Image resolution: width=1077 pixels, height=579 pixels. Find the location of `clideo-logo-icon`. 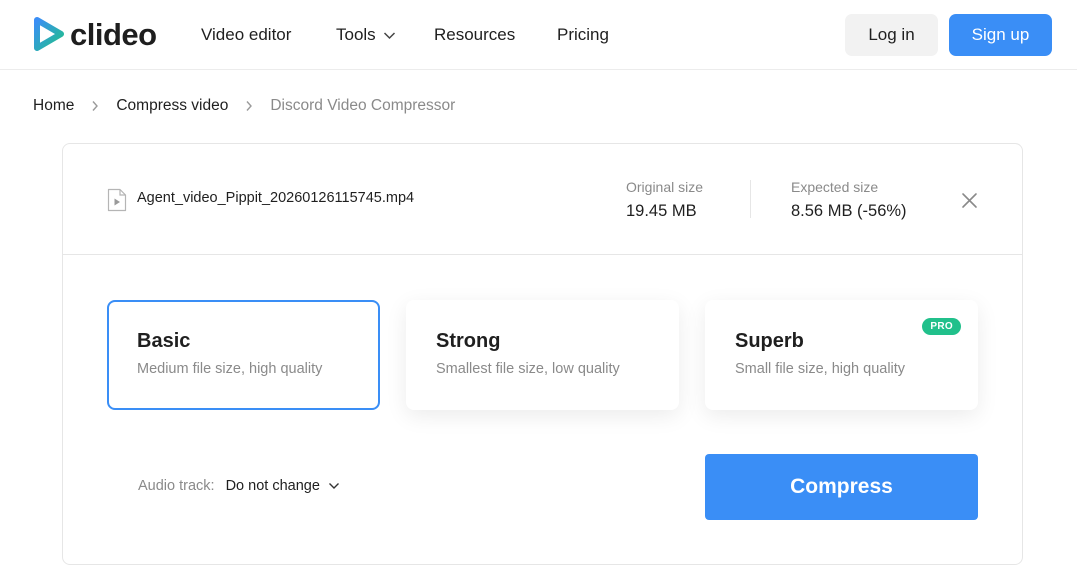

clideo-logo-icon is located at coordinates (49, 34).